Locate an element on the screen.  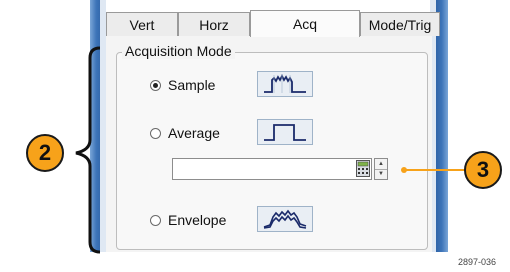
callout-3: 3 is located at coordinates (483, 170).